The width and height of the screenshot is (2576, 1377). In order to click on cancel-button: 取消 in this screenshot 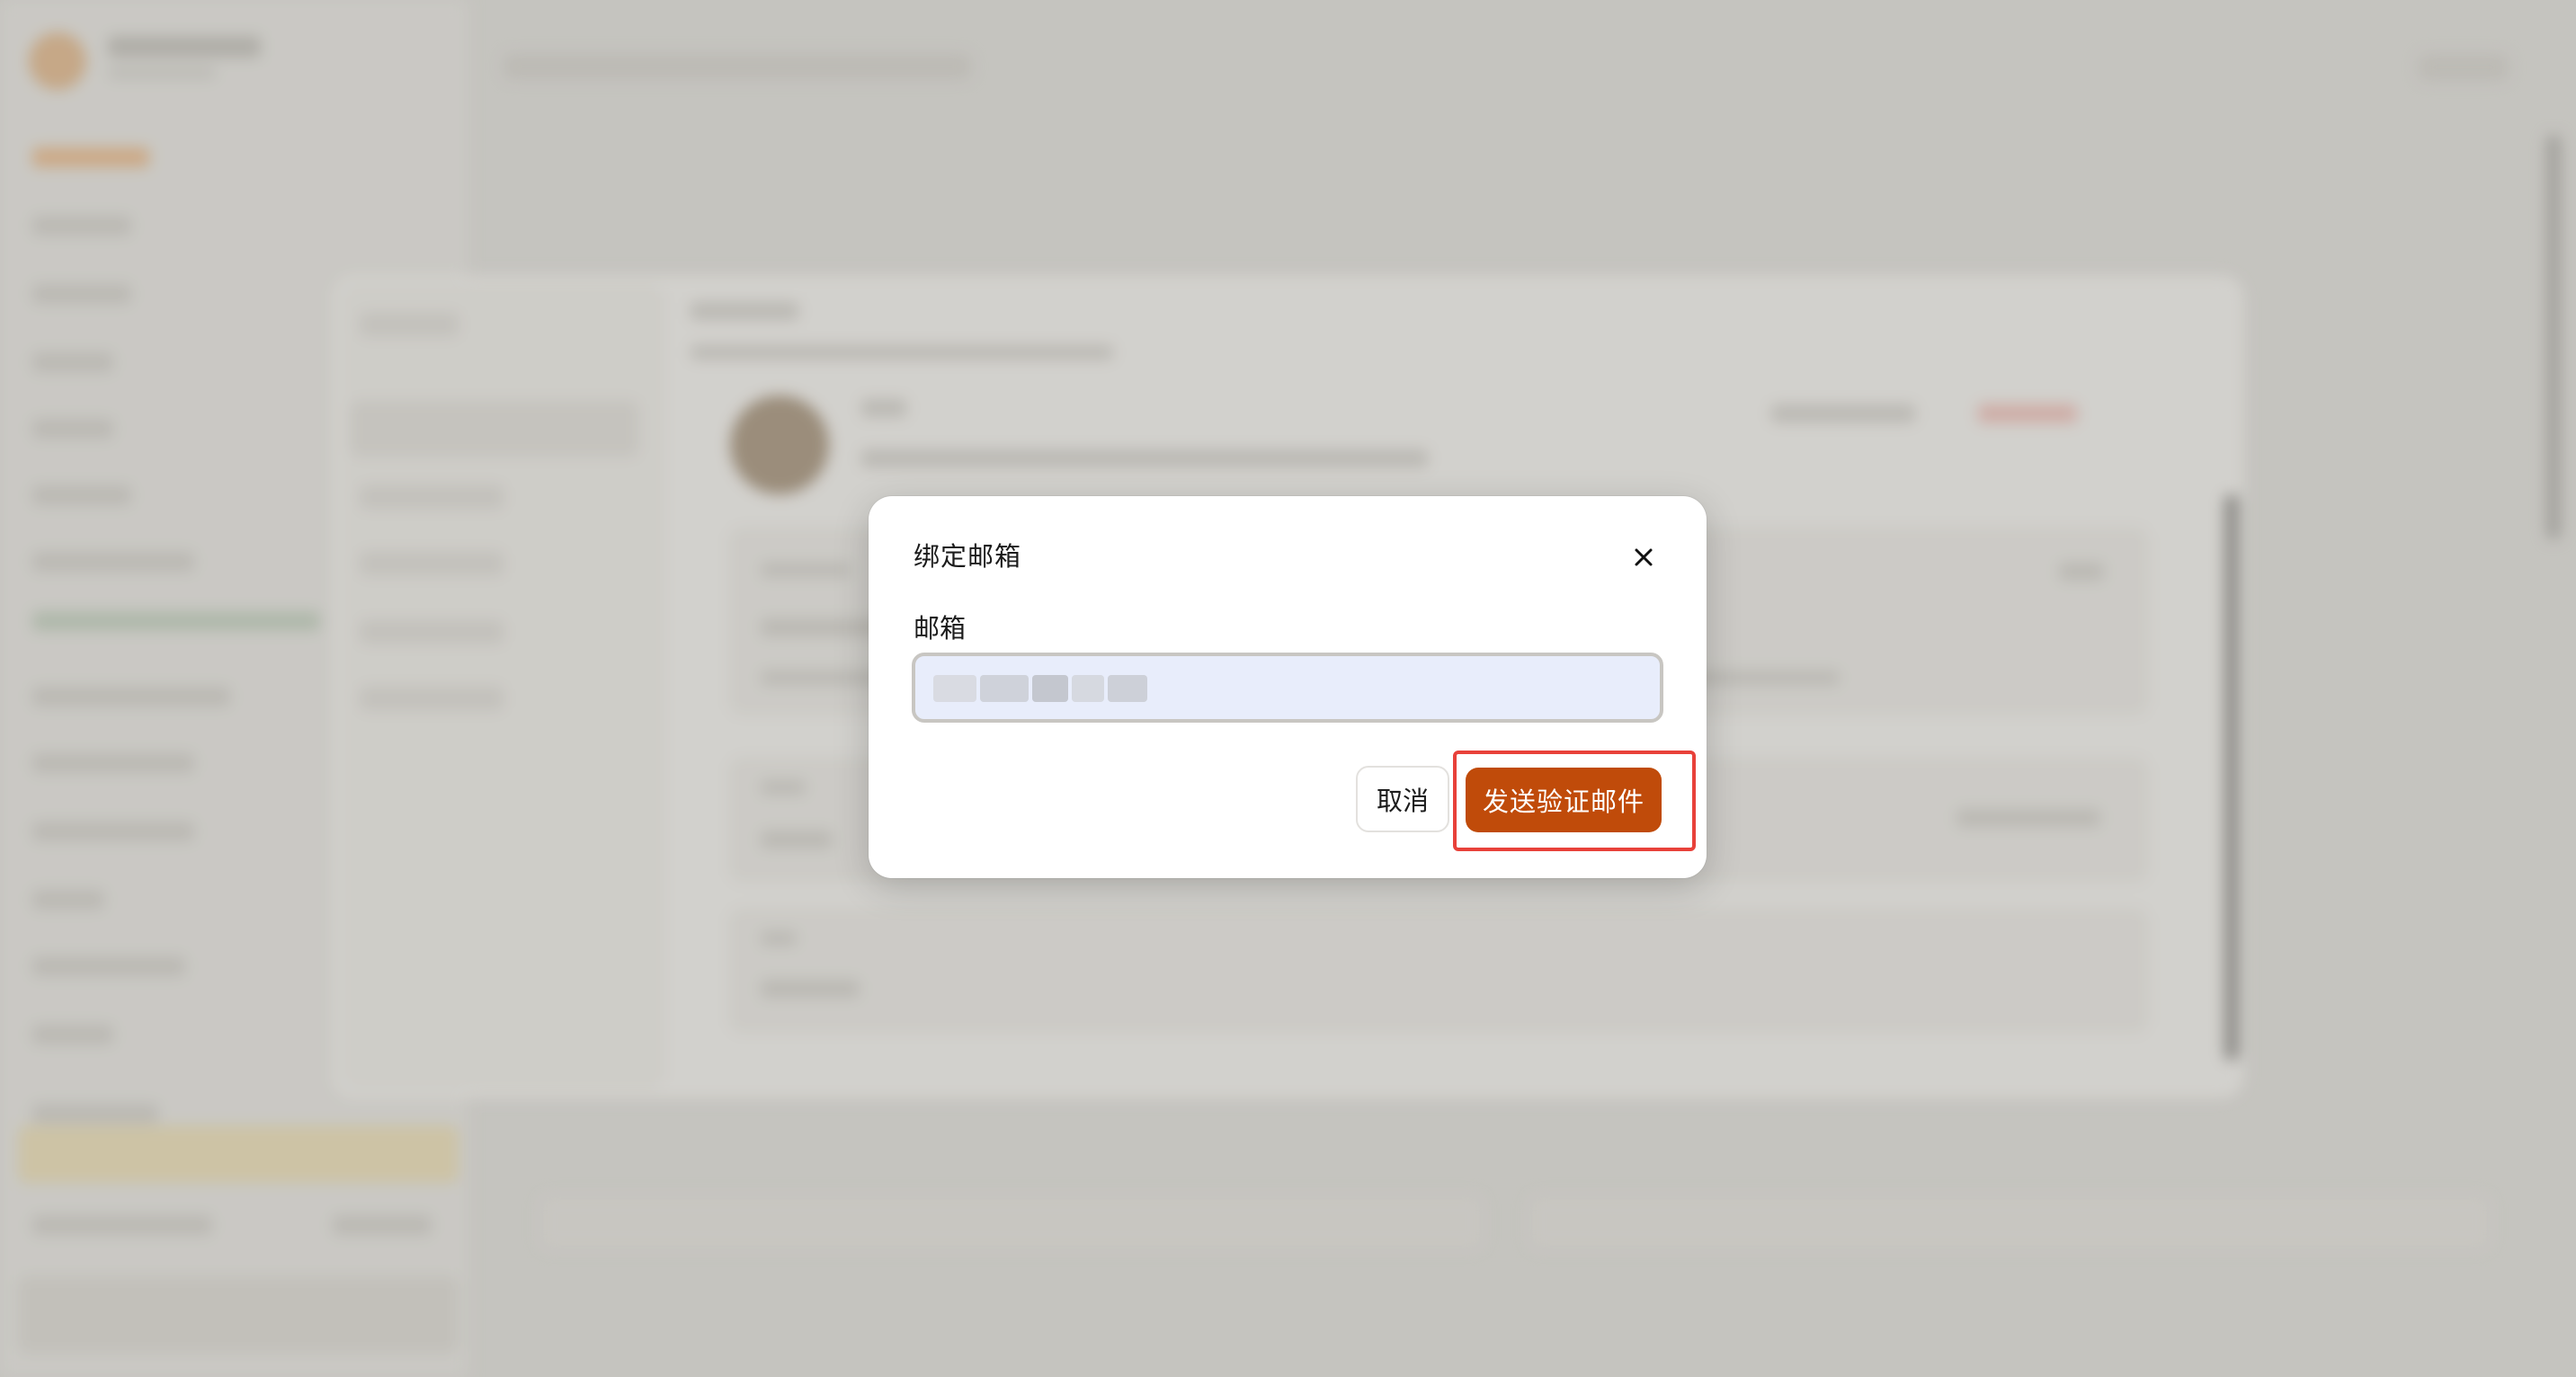, I will do `click(1403, 799)`.